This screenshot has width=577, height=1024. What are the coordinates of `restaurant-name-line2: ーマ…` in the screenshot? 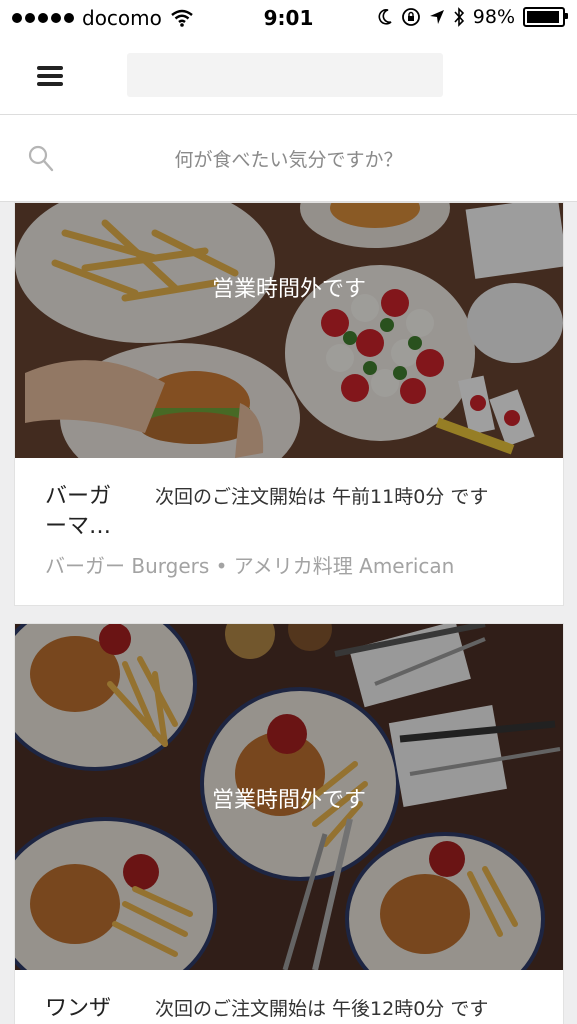 It's located at (78, 526).